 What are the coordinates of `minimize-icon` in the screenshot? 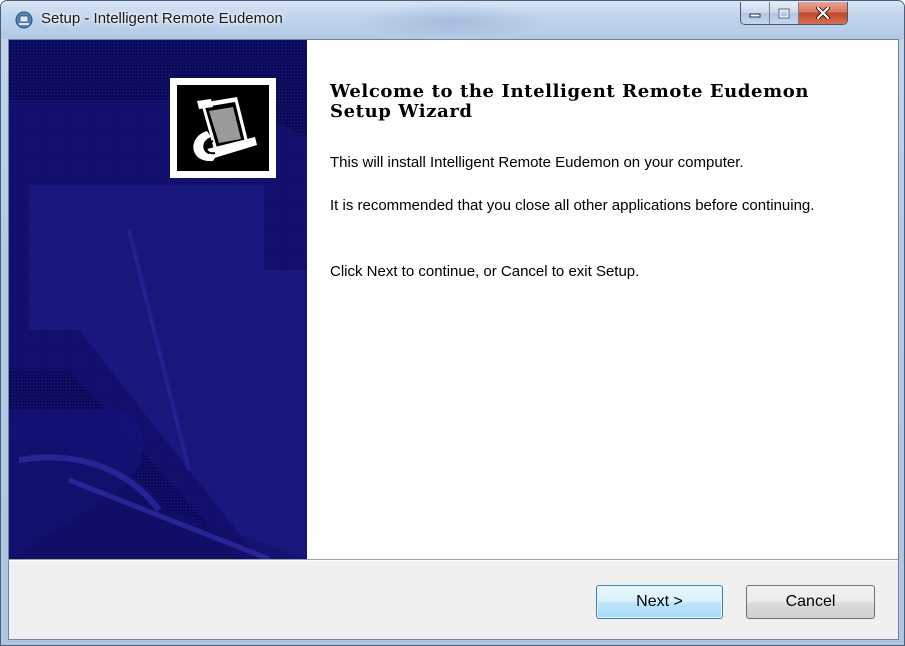 It's located at (755, 15).